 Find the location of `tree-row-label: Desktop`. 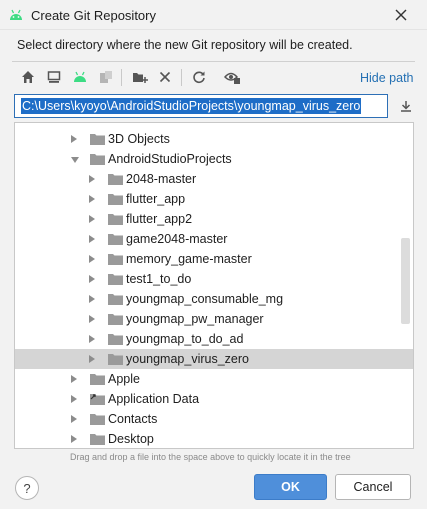

tree-row-label: Desktop is located at coordinates (131, 439).